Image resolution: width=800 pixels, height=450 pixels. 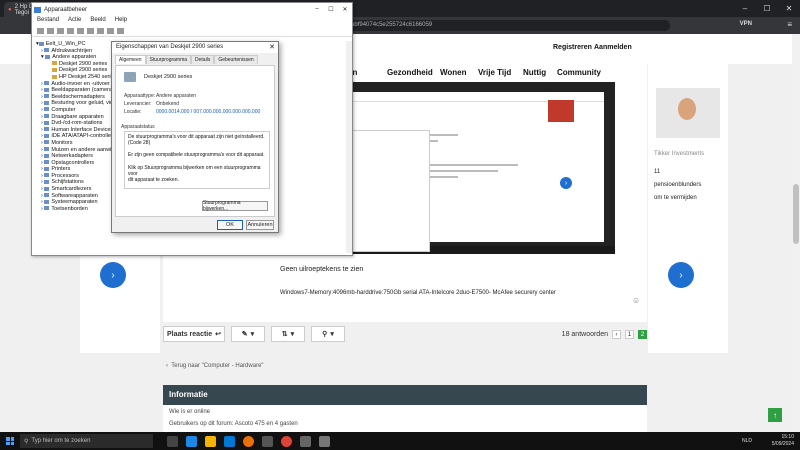 I want to click on menu-help: Help, so click(x=121, y=21).